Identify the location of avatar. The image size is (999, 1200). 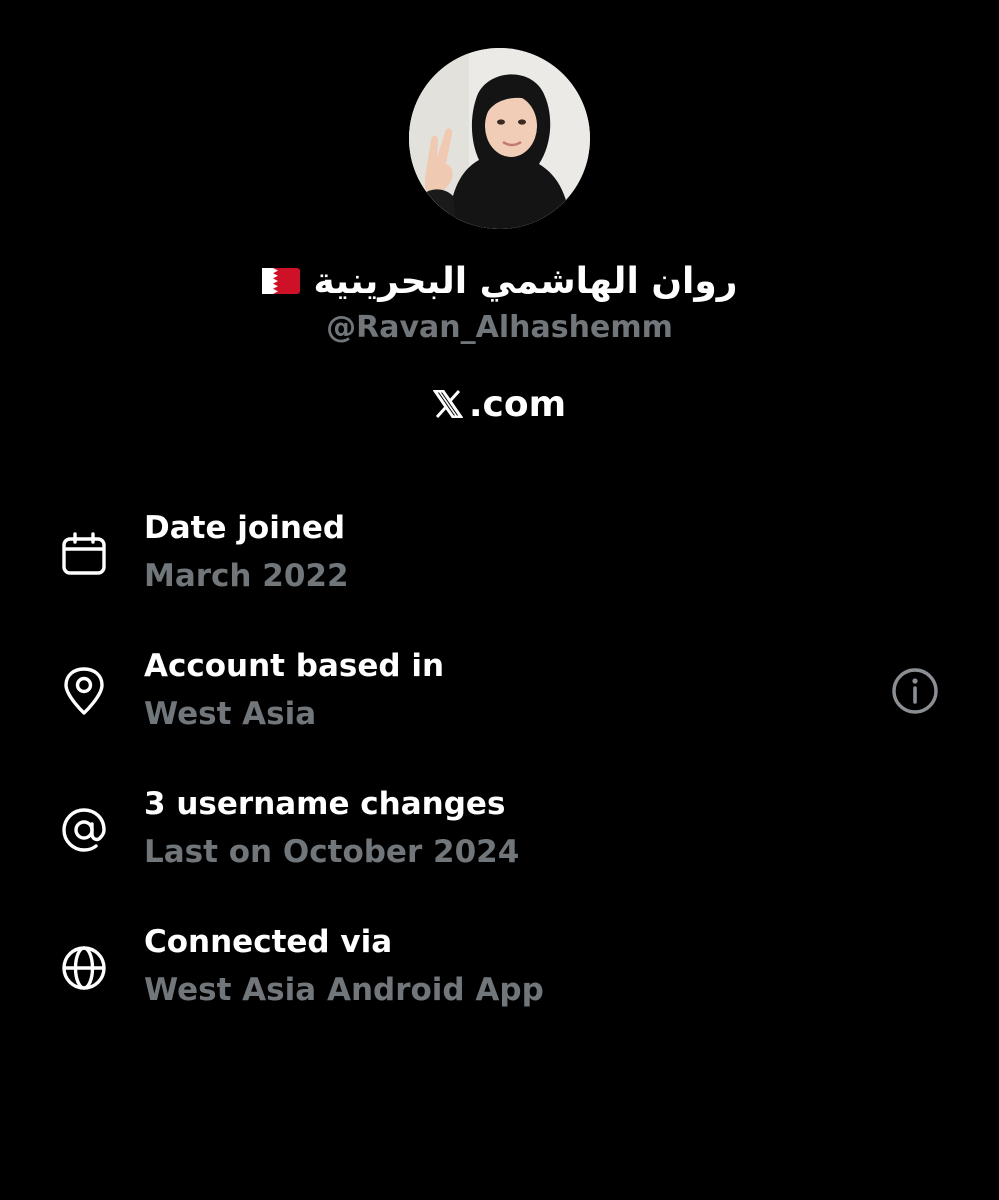
(499, 138).